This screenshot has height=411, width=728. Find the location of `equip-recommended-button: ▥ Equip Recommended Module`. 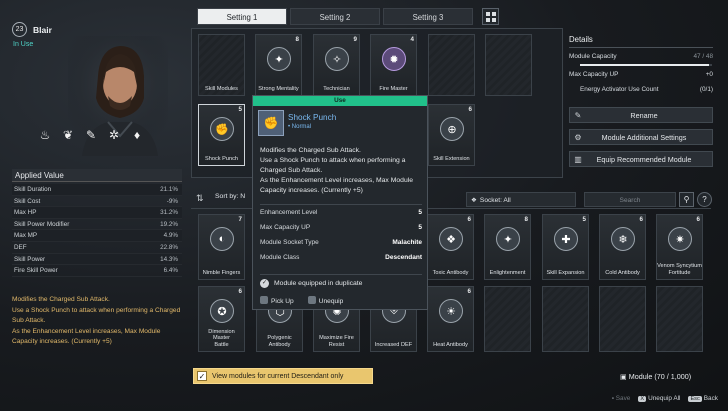

equip-recommended-button: ▥ Equip Recommended Module is located at coordinates (641, 159).